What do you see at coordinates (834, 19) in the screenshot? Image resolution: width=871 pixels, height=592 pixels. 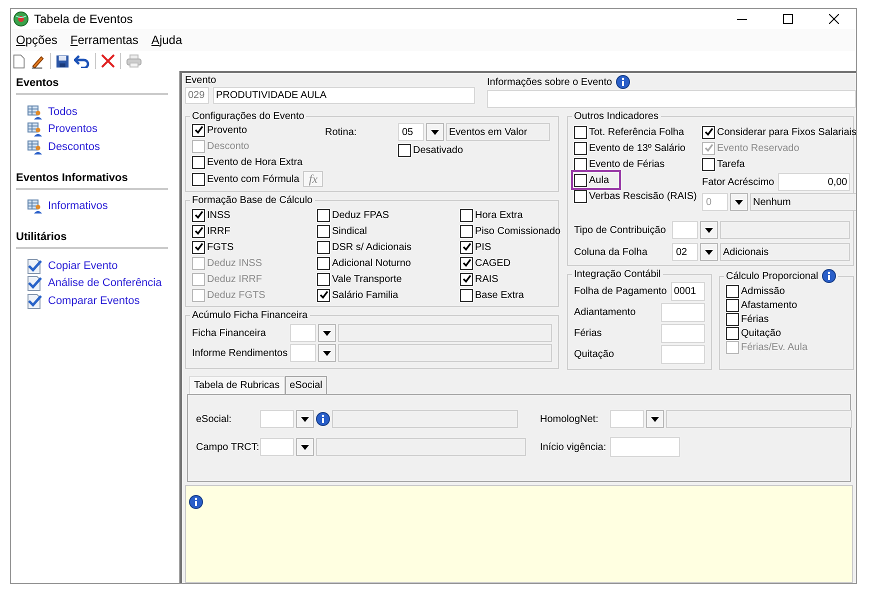 I see `close-icon` at bounding box center [834, 19].